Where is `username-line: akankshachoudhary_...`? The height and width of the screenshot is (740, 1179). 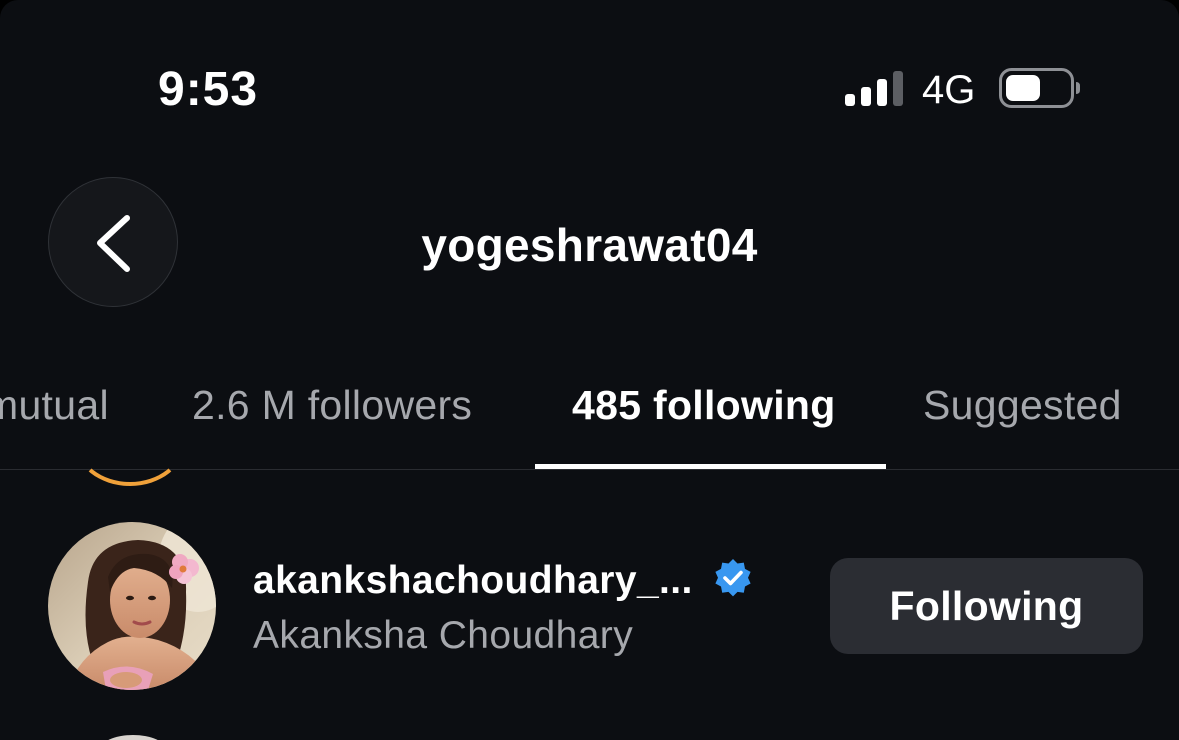
username-line: akankshachoudhary_... is located at coordinates (504, 580).